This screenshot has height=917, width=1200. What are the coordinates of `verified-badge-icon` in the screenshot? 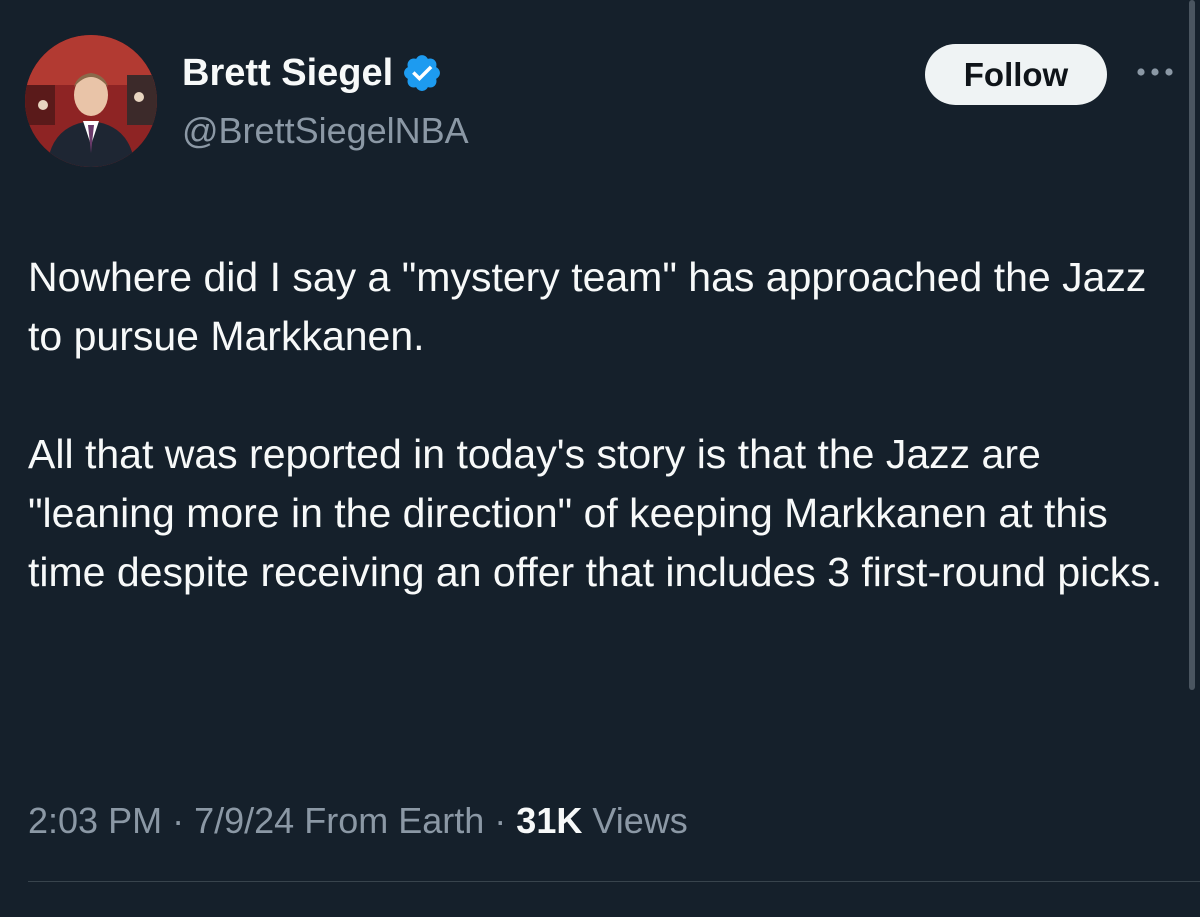 It's located at (422, 73).